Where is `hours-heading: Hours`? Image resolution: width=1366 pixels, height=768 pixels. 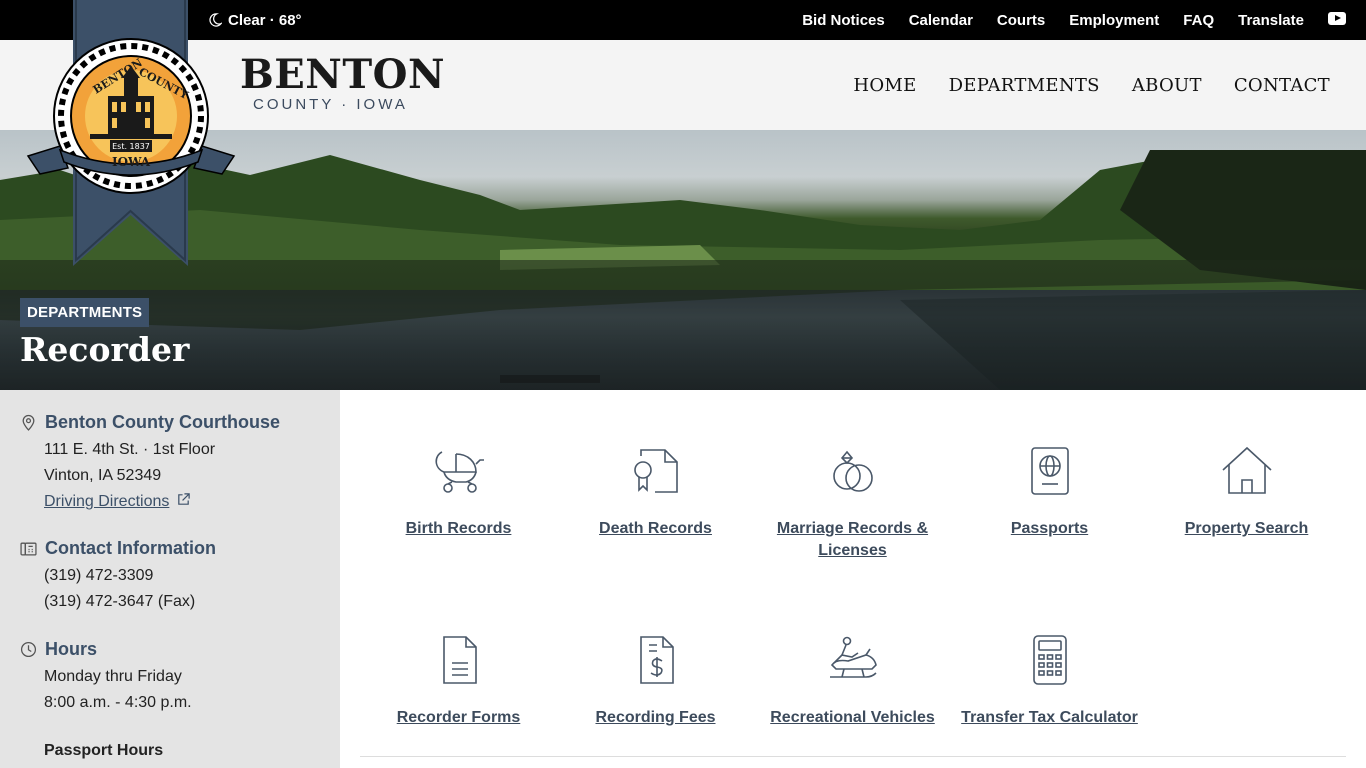 hours-heading: Hours is located at coordinates (106, 649).